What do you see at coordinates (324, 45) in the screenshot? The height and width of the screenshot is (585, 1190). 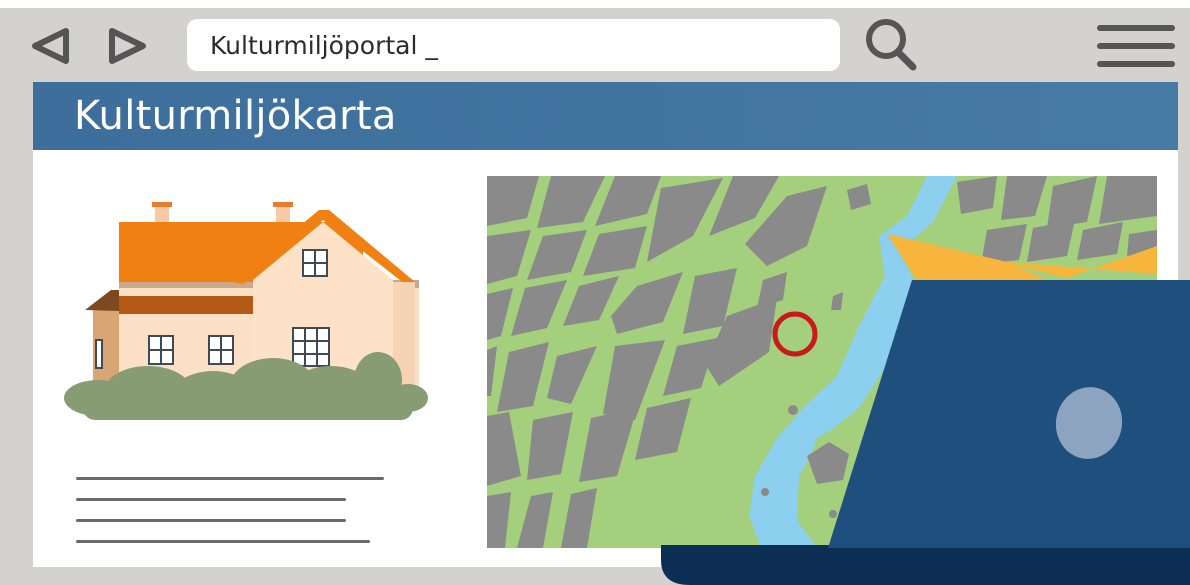 I see `address-text: Kulturmiljöportal _` at bounding box center [324, 45].